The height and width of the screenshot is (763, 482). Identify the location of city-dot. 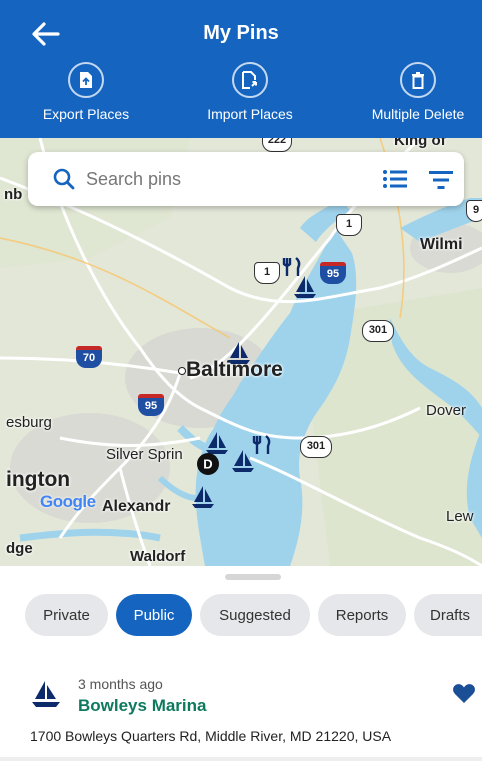
(182, 371).